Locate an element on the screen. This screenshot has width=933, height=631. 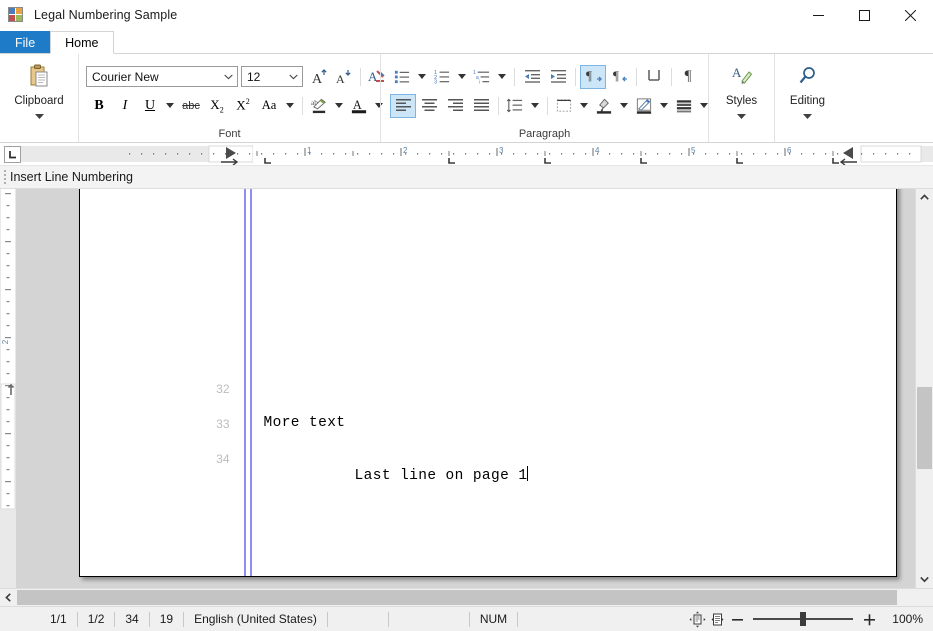
web-layout-icon is located at coordinates (697, 619).